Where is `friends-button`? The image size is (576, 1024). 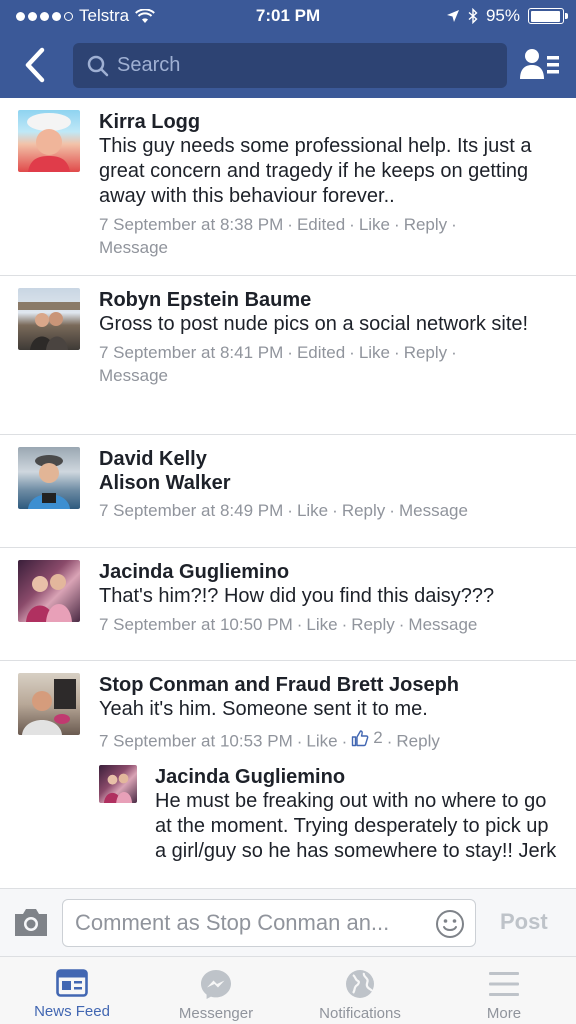
friends-button is located at coordinates (540, 64).